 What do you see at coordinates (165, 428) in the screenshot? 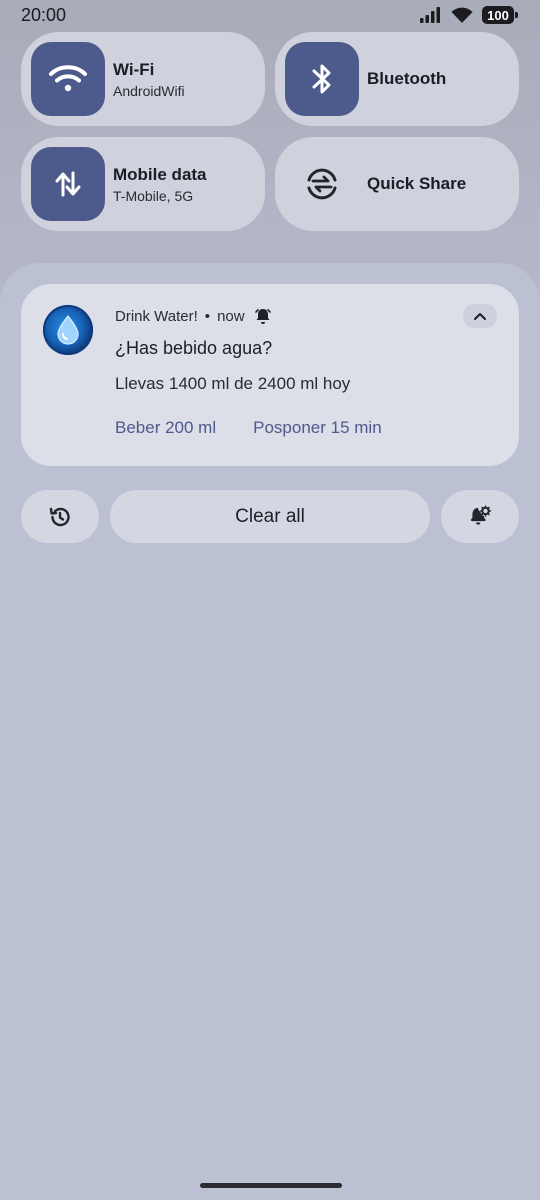
I see `action-drink-button: Beber 200 ml` at bounding box center [165, 428].